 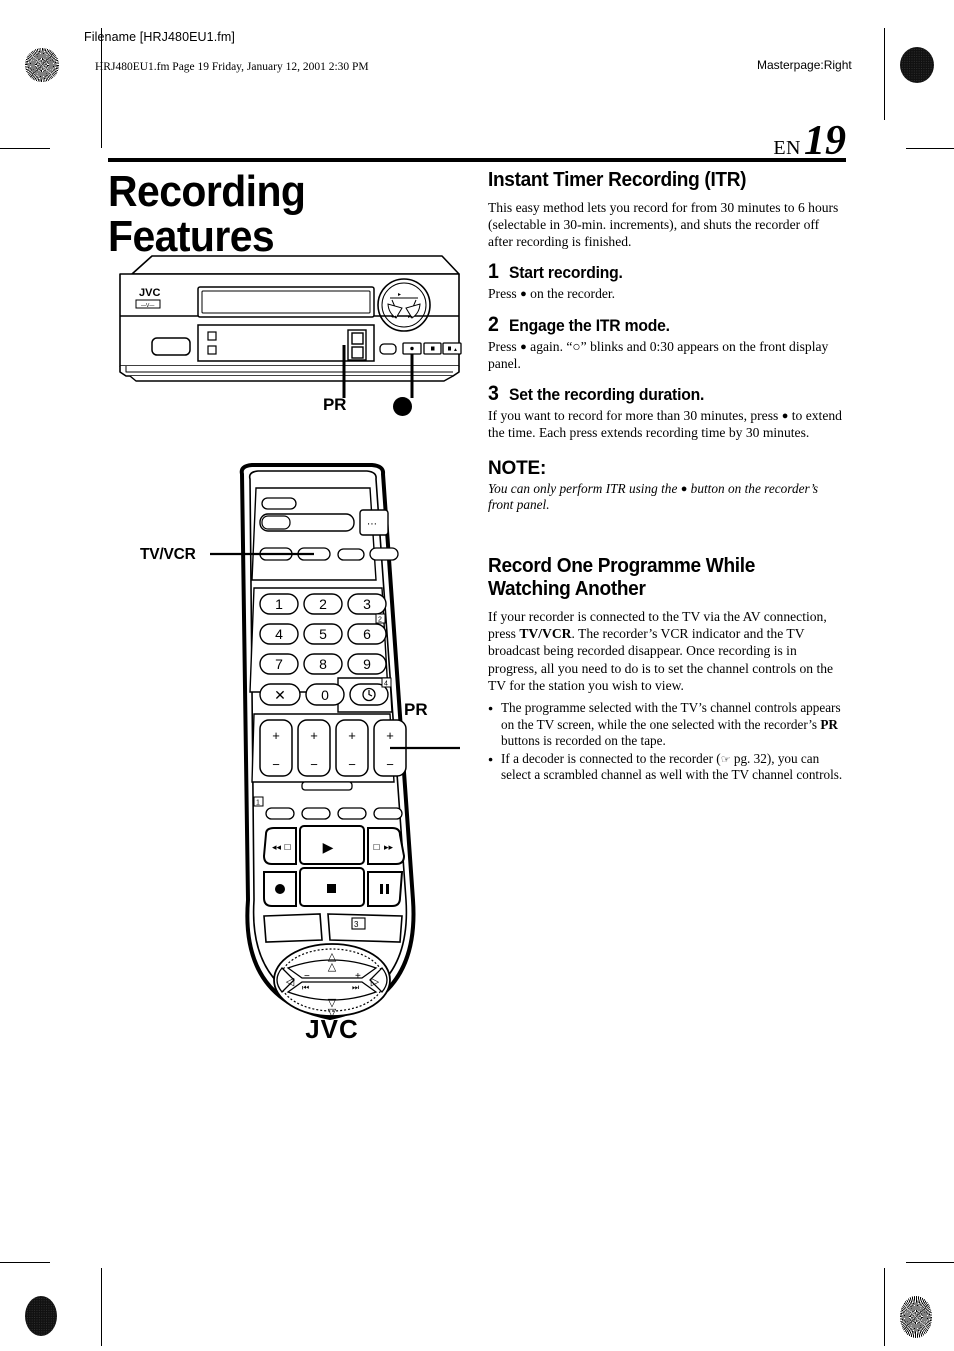 What do you see at coordinates (279, 634) in the screenshot?
I see `svg-text: 4` at bounding box center [279, 634].